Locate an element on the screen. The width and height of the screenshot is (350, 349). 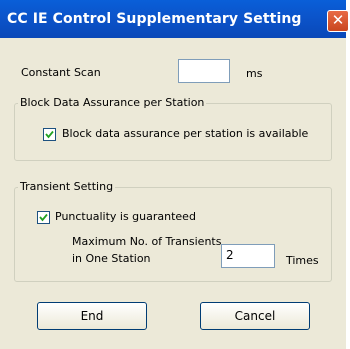
punctuality-checkbox is located at coordinates (43, 217).